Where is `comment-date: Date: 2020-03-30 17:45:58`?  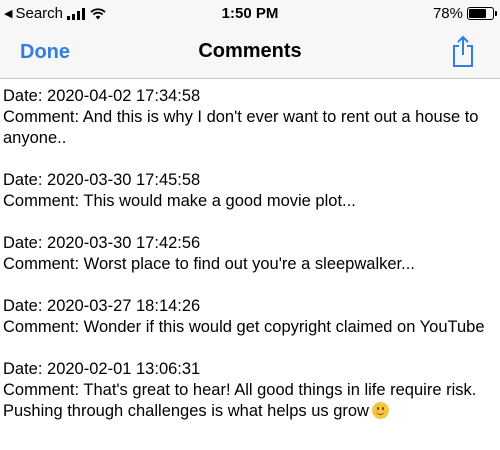 comment-date: Date: 2020-03-30 17:45:58 is located at coordinates (102, 180).